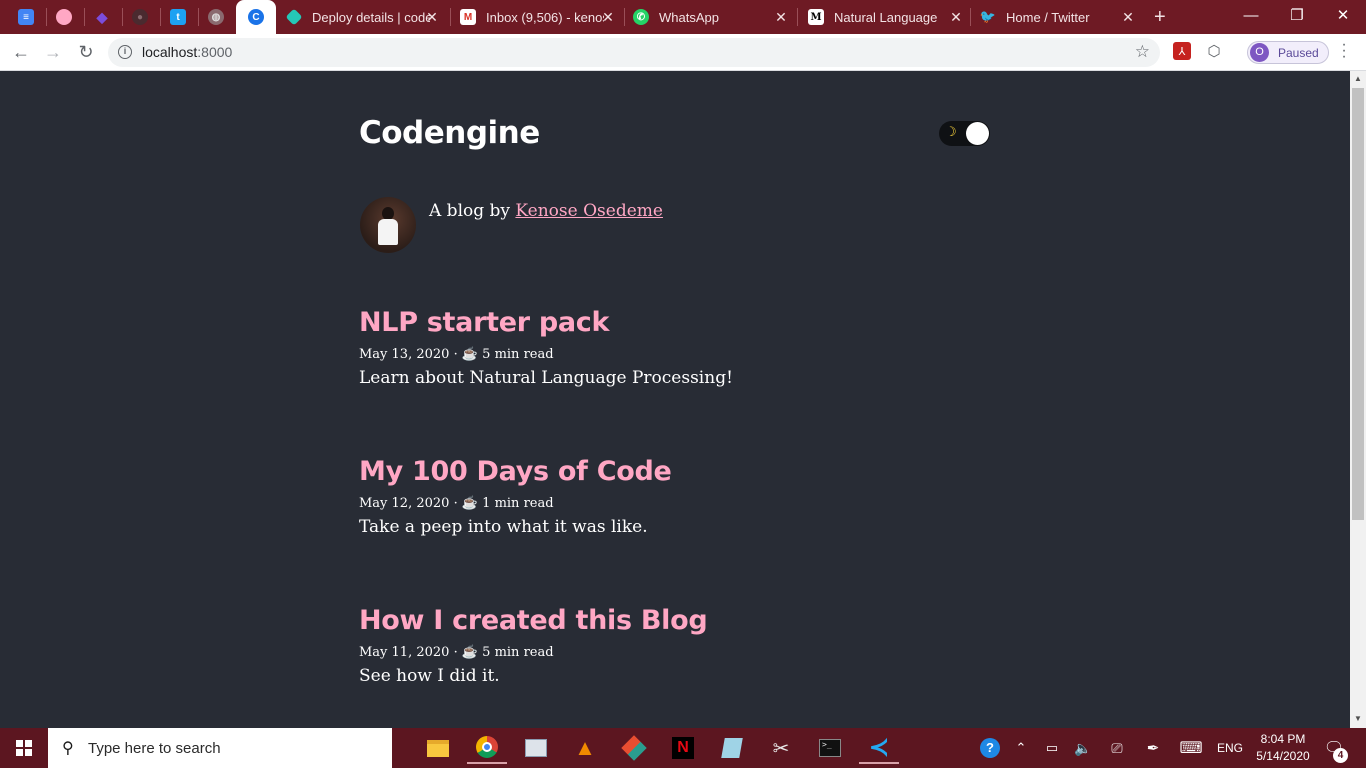 The width and height of the screenshot is (1366, 768). I want to click on restore-button: ❐, so click(1297, 15).